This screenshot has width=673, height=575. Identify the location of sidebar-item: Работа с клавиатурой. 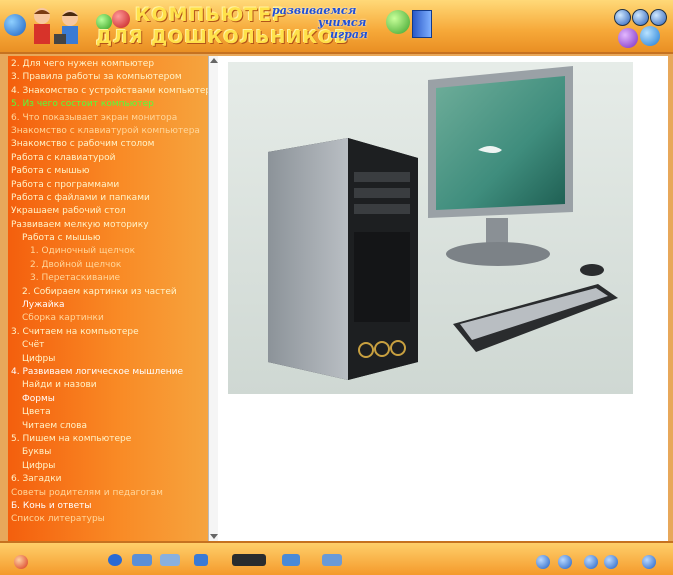
(108, 158).